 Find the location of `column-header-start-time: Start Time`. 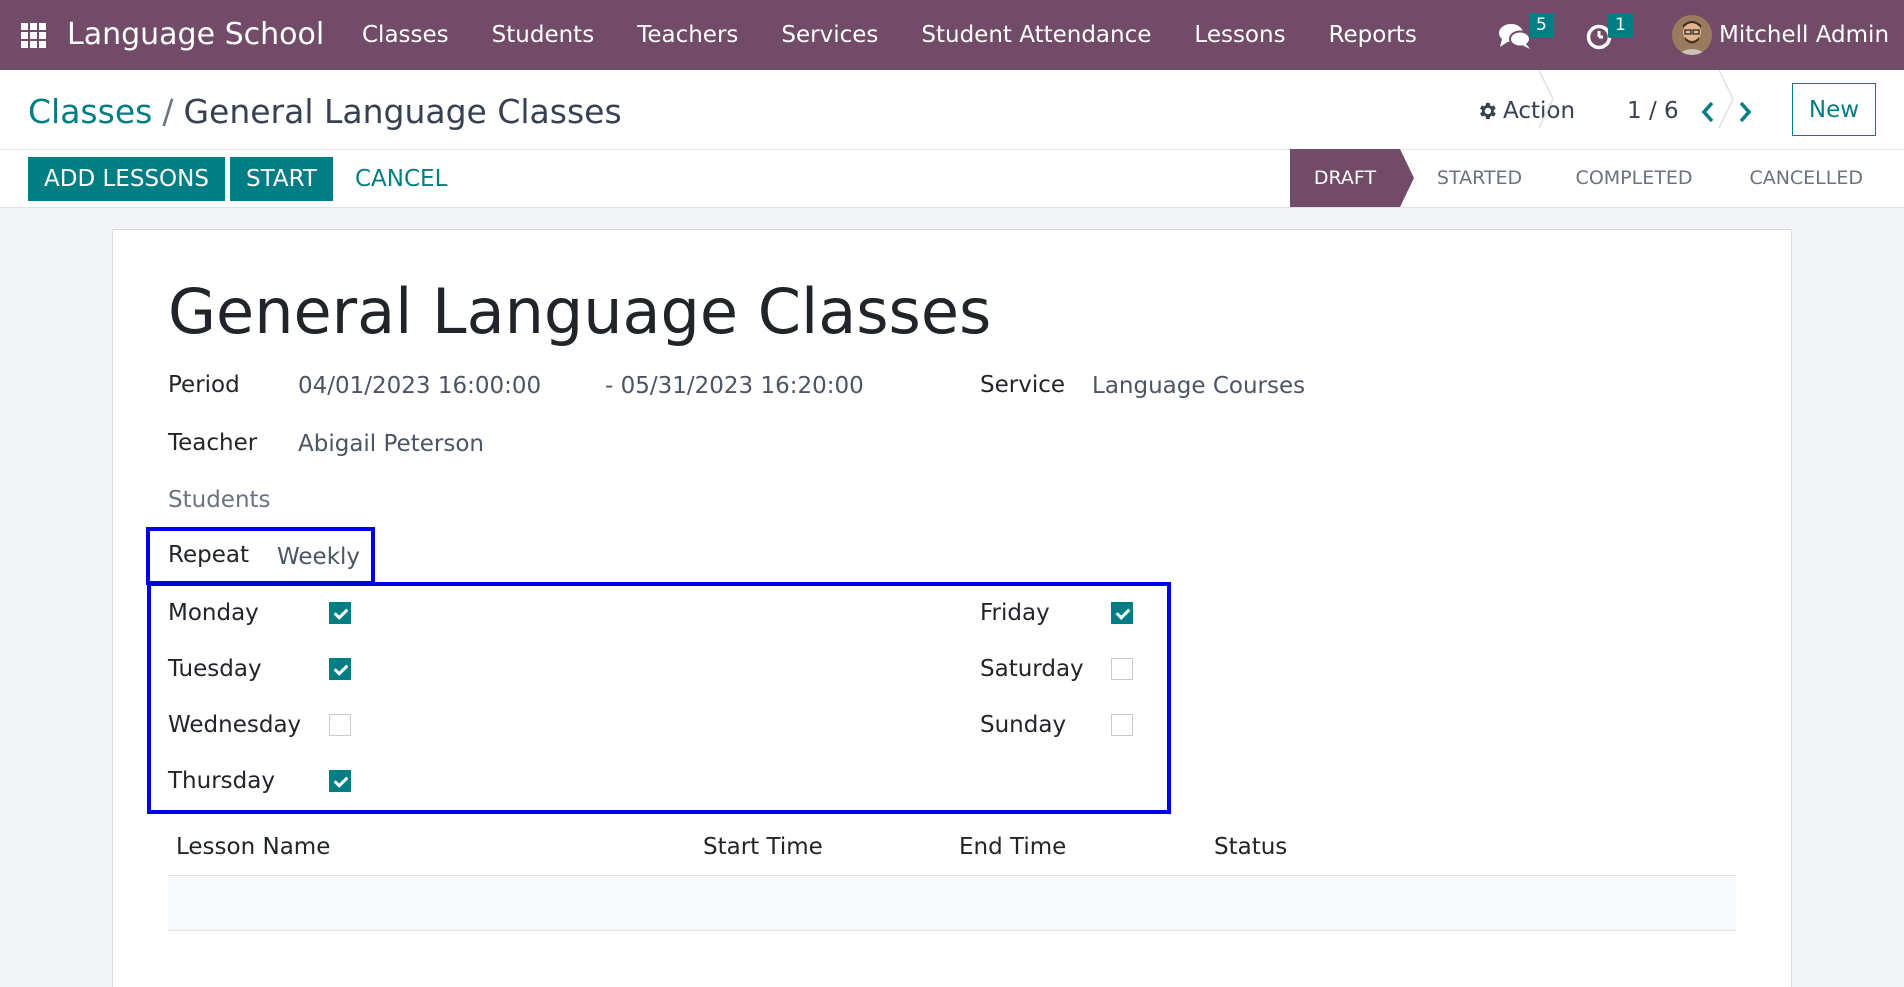

column-header-start-time: Start Time is located at coordinates (763, 847).